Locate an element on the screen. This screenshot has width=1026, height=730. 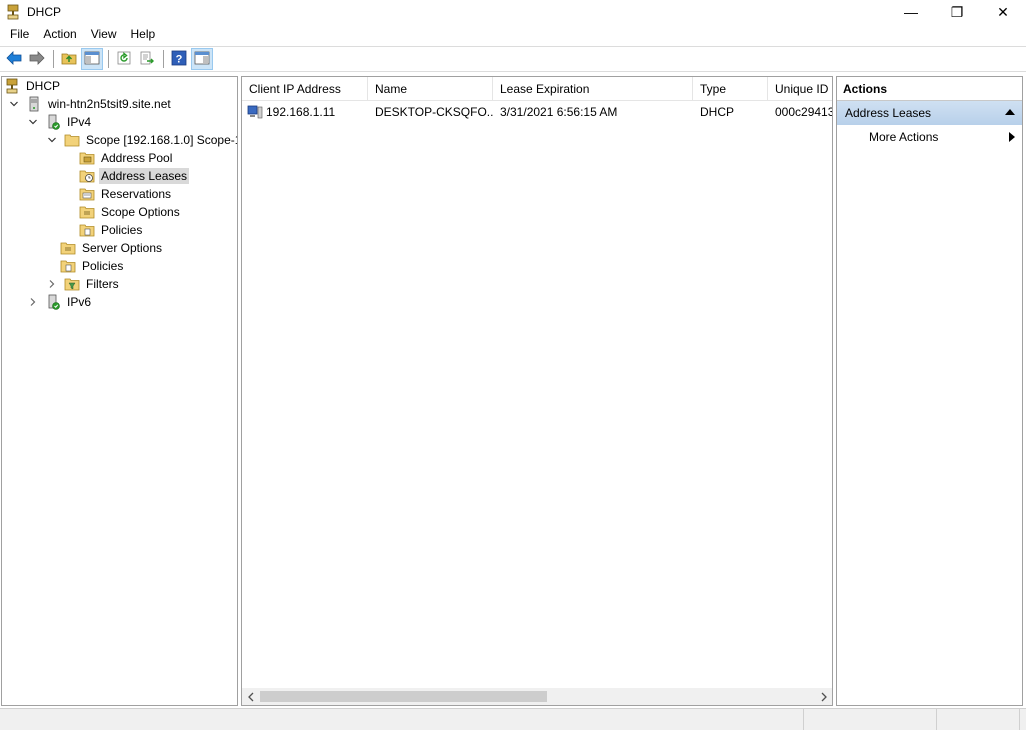
horizontal-scrollbar is located at coordinates (537, 696).